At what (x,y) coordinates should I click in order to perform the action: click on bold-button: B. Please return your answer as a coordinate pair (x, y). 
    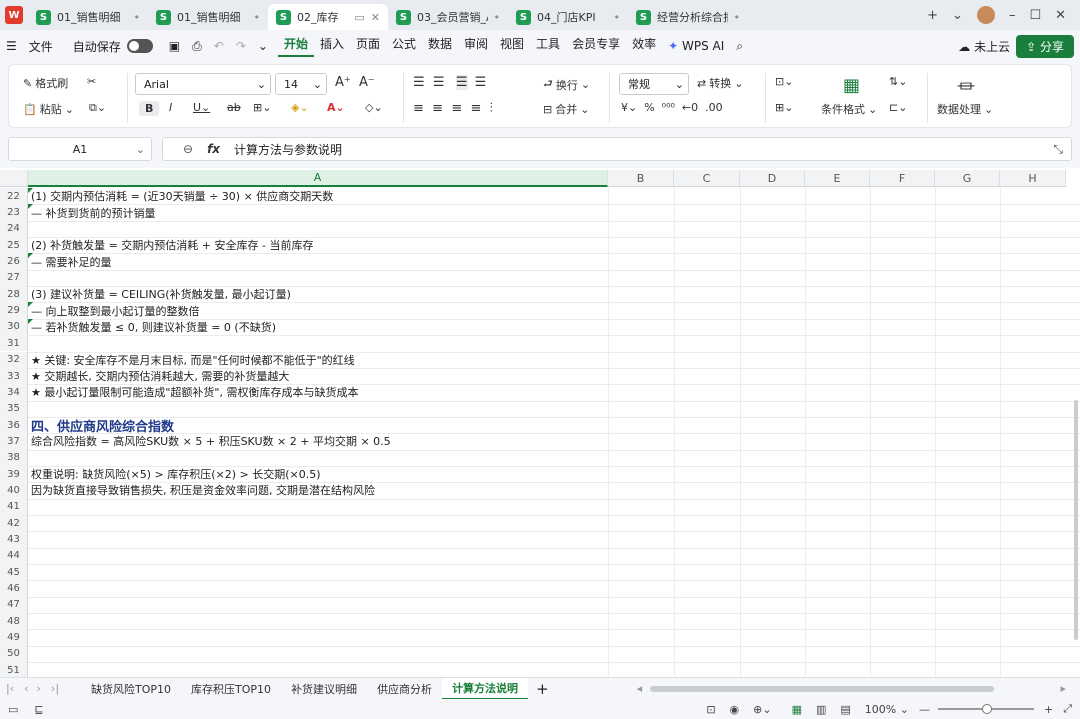
    Looking at the image, I should click on (149, 108).